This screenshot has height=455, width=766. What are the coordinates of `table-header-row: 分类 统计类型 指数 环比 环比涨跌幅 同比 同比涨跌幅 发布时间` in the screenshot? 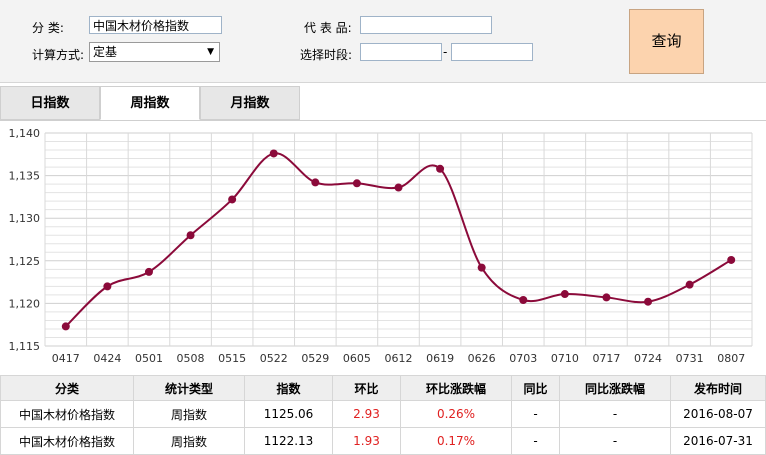 It's located at (383, 388).